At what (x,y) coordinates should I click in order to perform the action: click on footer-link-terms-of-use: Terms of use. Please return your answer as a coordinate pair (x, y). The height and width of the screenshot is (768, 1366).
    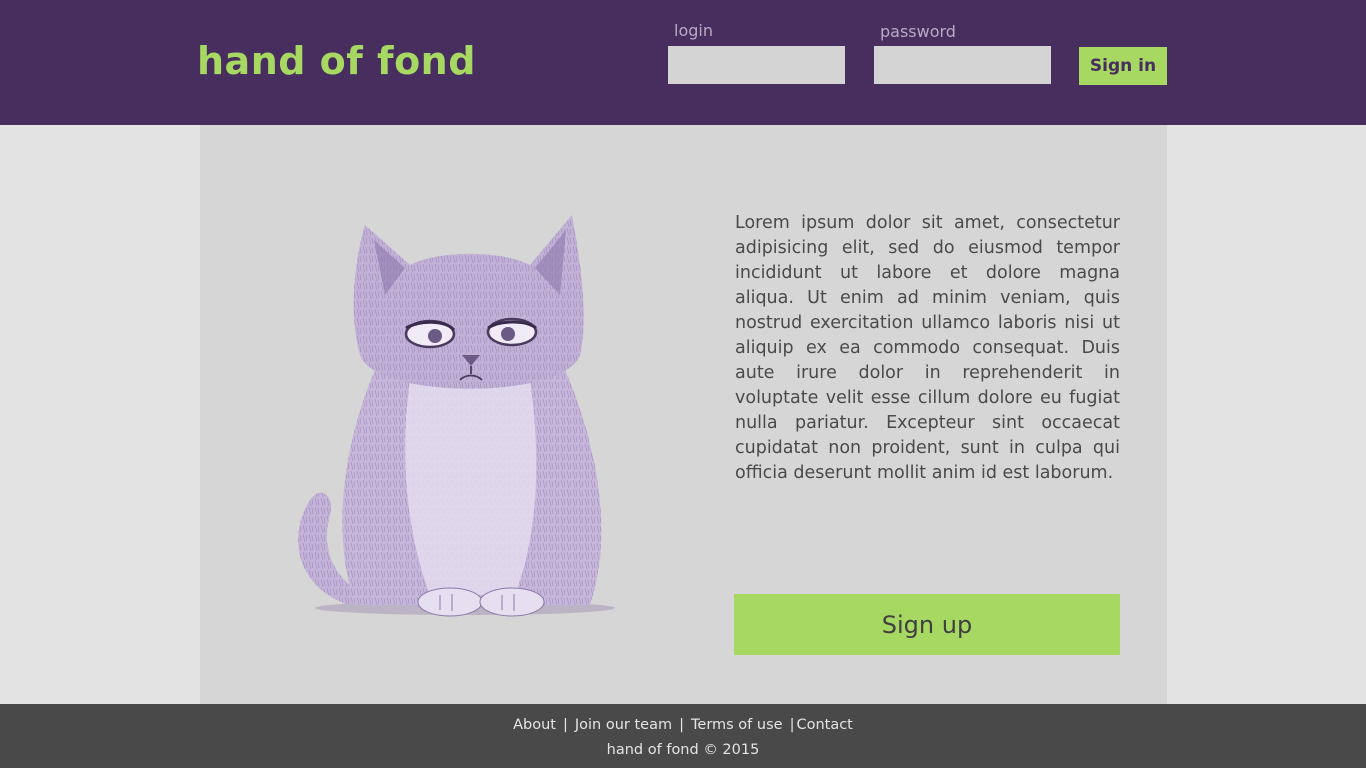
    Looking at the image, I should click on (737, 725).